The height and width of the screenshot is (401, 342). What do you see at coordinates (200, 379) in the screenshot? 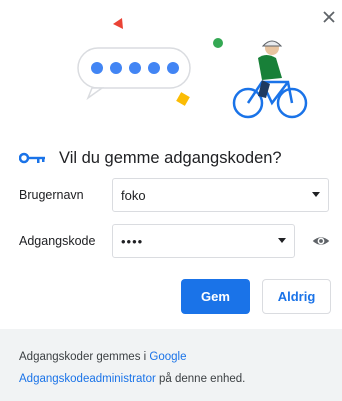
I see `footer-text-end: på denne enhed.` at bounding box center [200, 379].